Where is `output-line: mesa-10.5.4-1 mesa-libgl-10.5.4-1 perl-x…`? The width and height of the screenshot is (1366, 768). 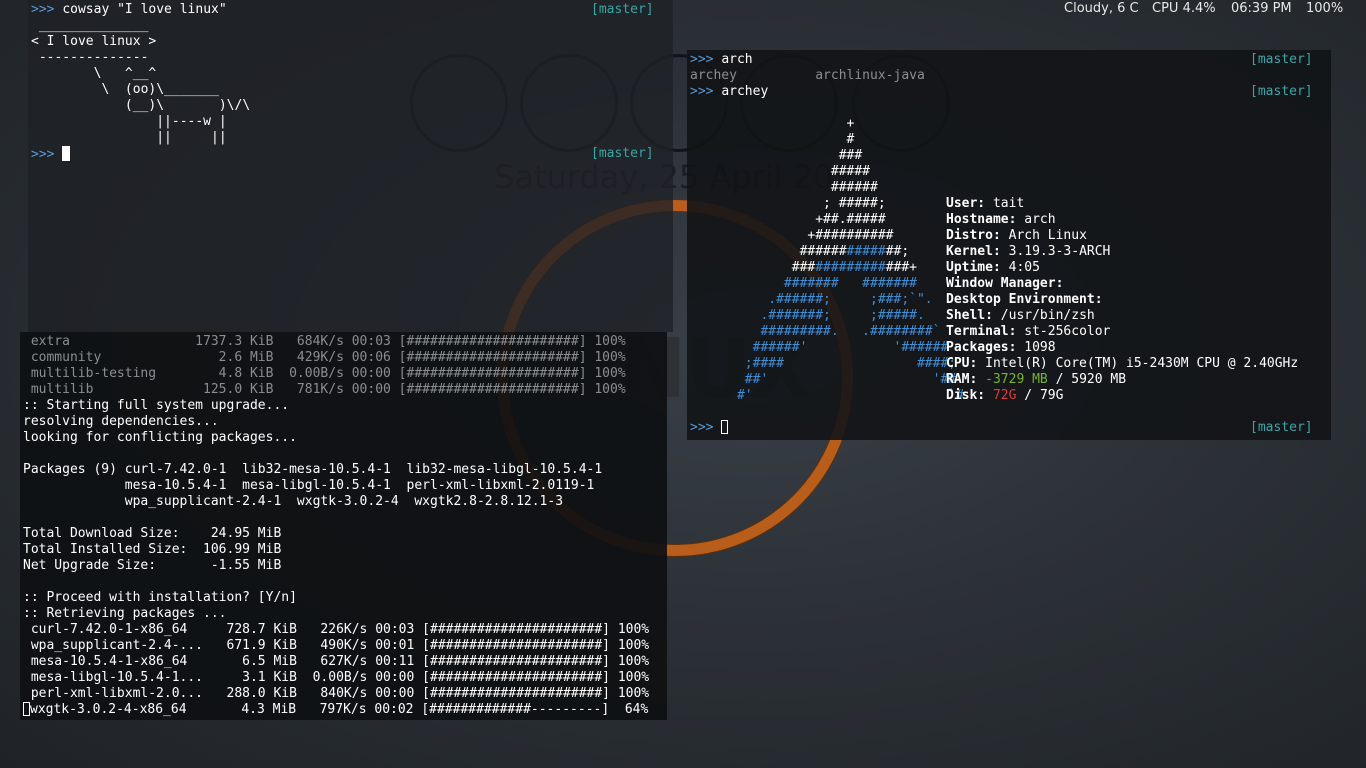
output-line: mesa-10.5.4-1 mesa-libgl-10.5.4-1 perl-x… is located at coordinates (309, 485).